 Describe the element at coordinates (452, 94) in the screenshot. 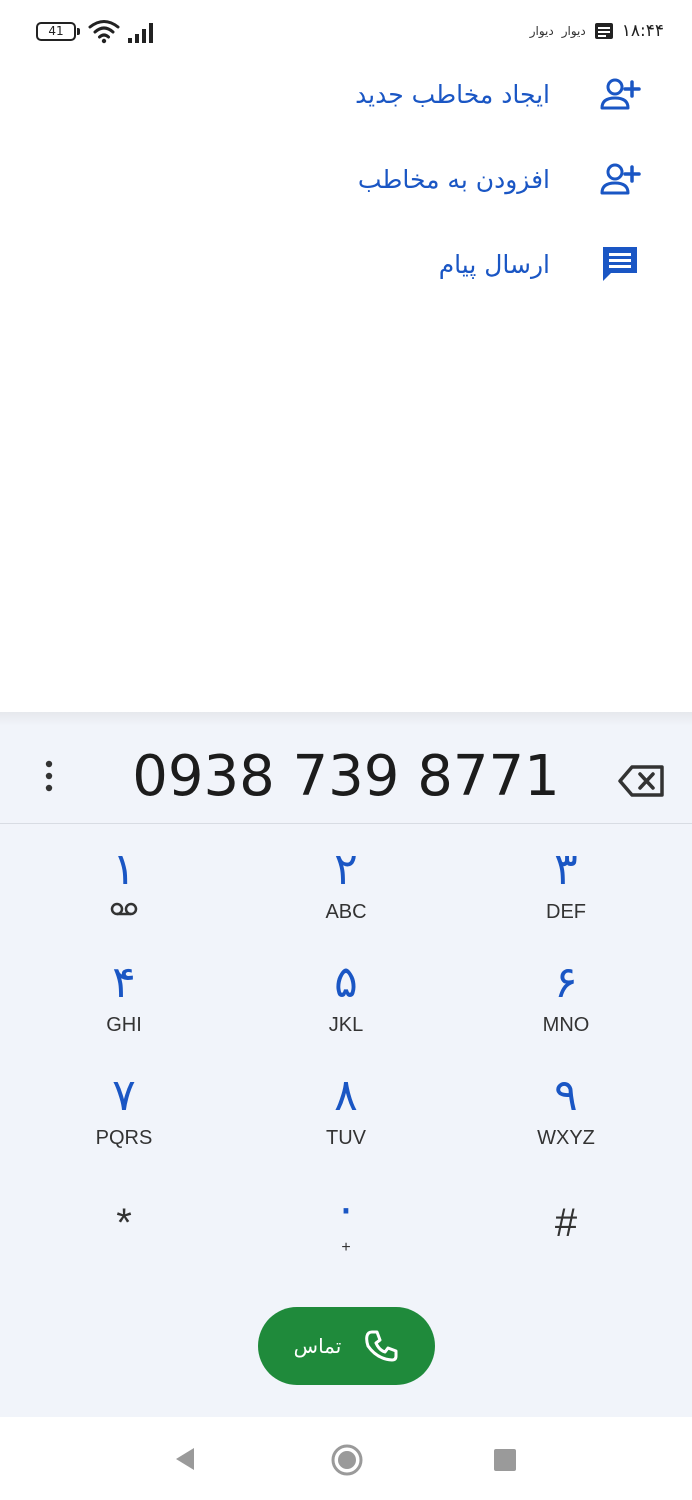

I see `create-new-contact-label: ایجاد مخاطب جدید` at that location.